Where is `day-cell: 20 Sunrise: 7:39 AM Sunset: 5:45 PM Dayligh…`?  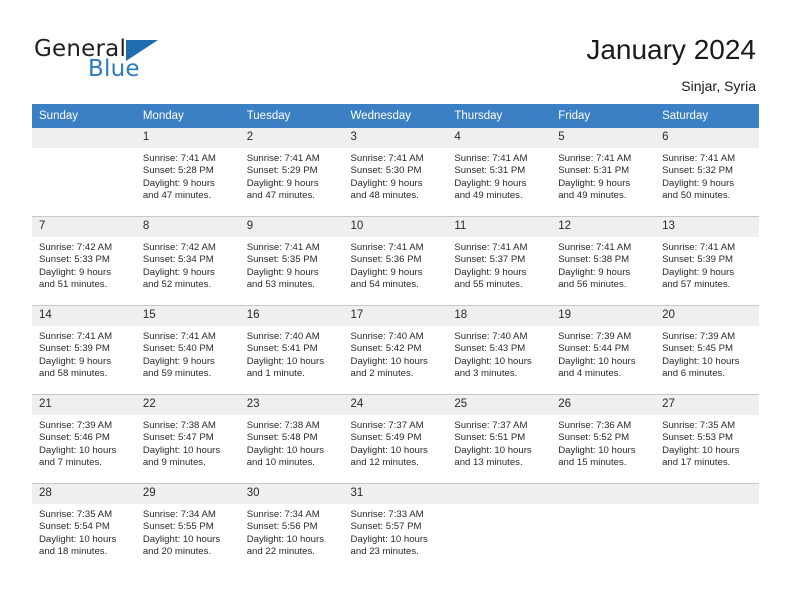
day-cell: 20 Sunrise: 7:39 AM Sunset: 5:45 PM Dayligh… is located at coordinates (707, 350).